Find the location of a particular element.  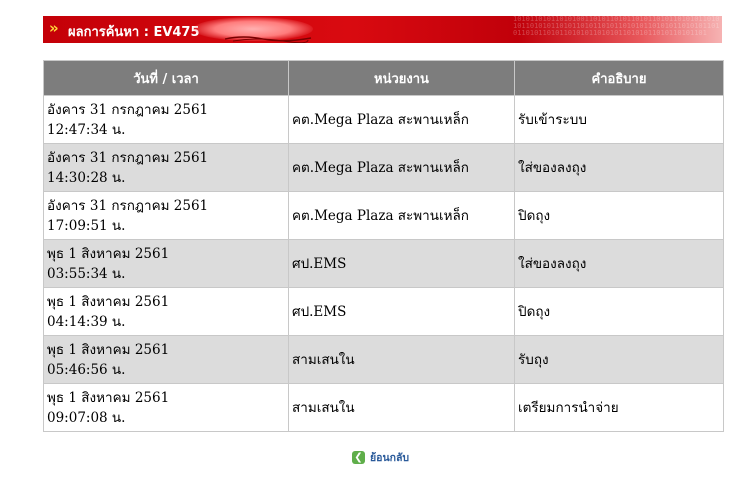

double-chevron-icon: » is located at coordinates (54, 28).